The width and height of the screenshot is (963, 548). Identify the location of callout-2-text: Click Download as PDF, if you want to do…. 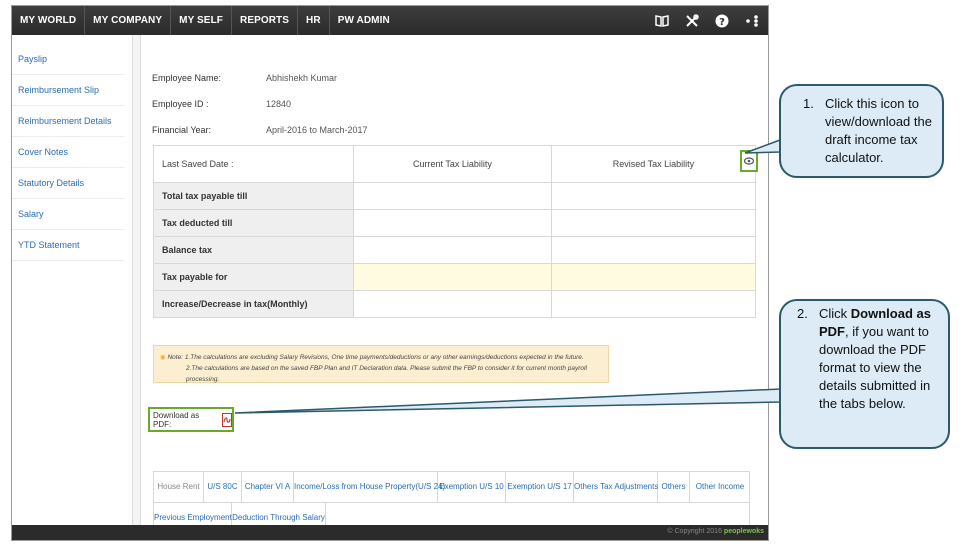
(883, 359).